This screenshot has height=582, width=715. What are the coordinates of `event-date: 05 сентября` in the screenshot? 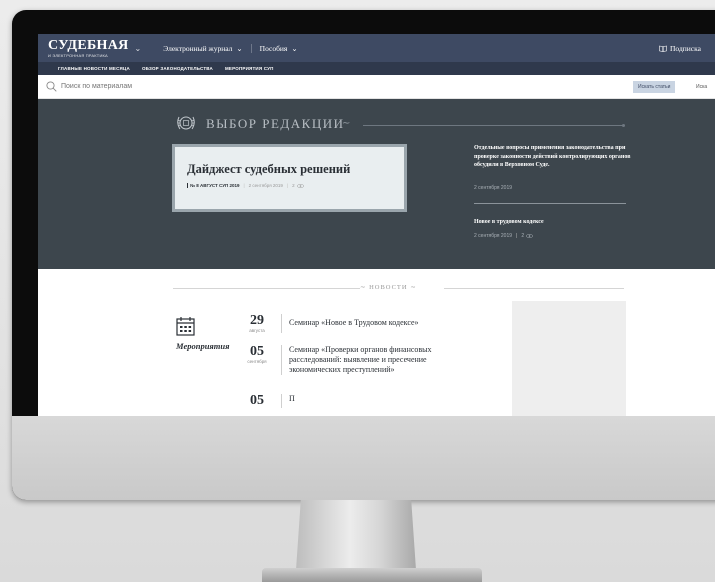 It's located at (257, 360).